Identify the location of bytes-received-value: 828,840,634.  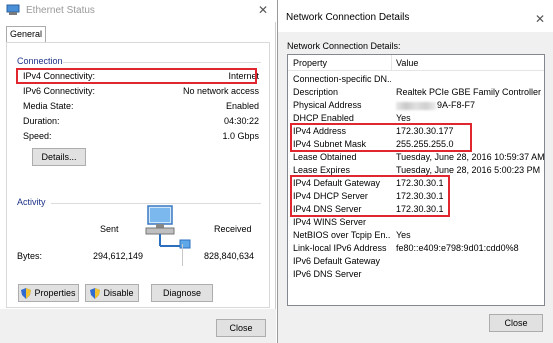
(229, 256).